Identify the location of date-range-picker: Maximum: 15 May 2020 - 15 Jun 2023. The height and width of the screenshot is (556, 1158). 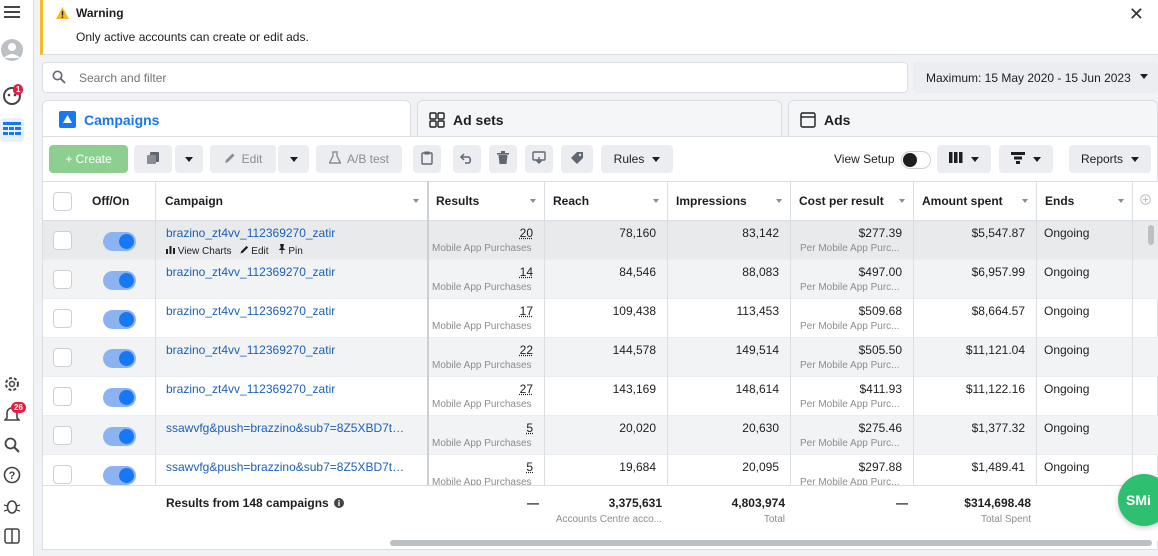
(1035, 77).